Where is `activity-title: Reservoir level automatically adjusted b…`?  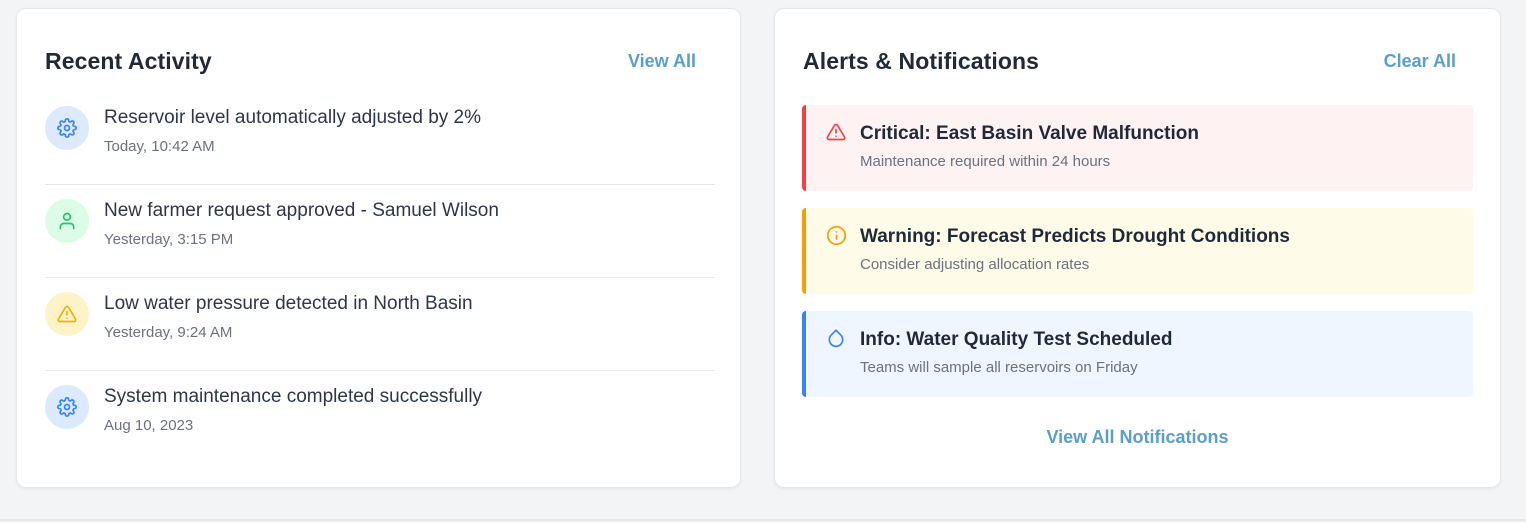
activity-title: Reservoir level automatically adjusted b… is located at coordinates (293, 117).